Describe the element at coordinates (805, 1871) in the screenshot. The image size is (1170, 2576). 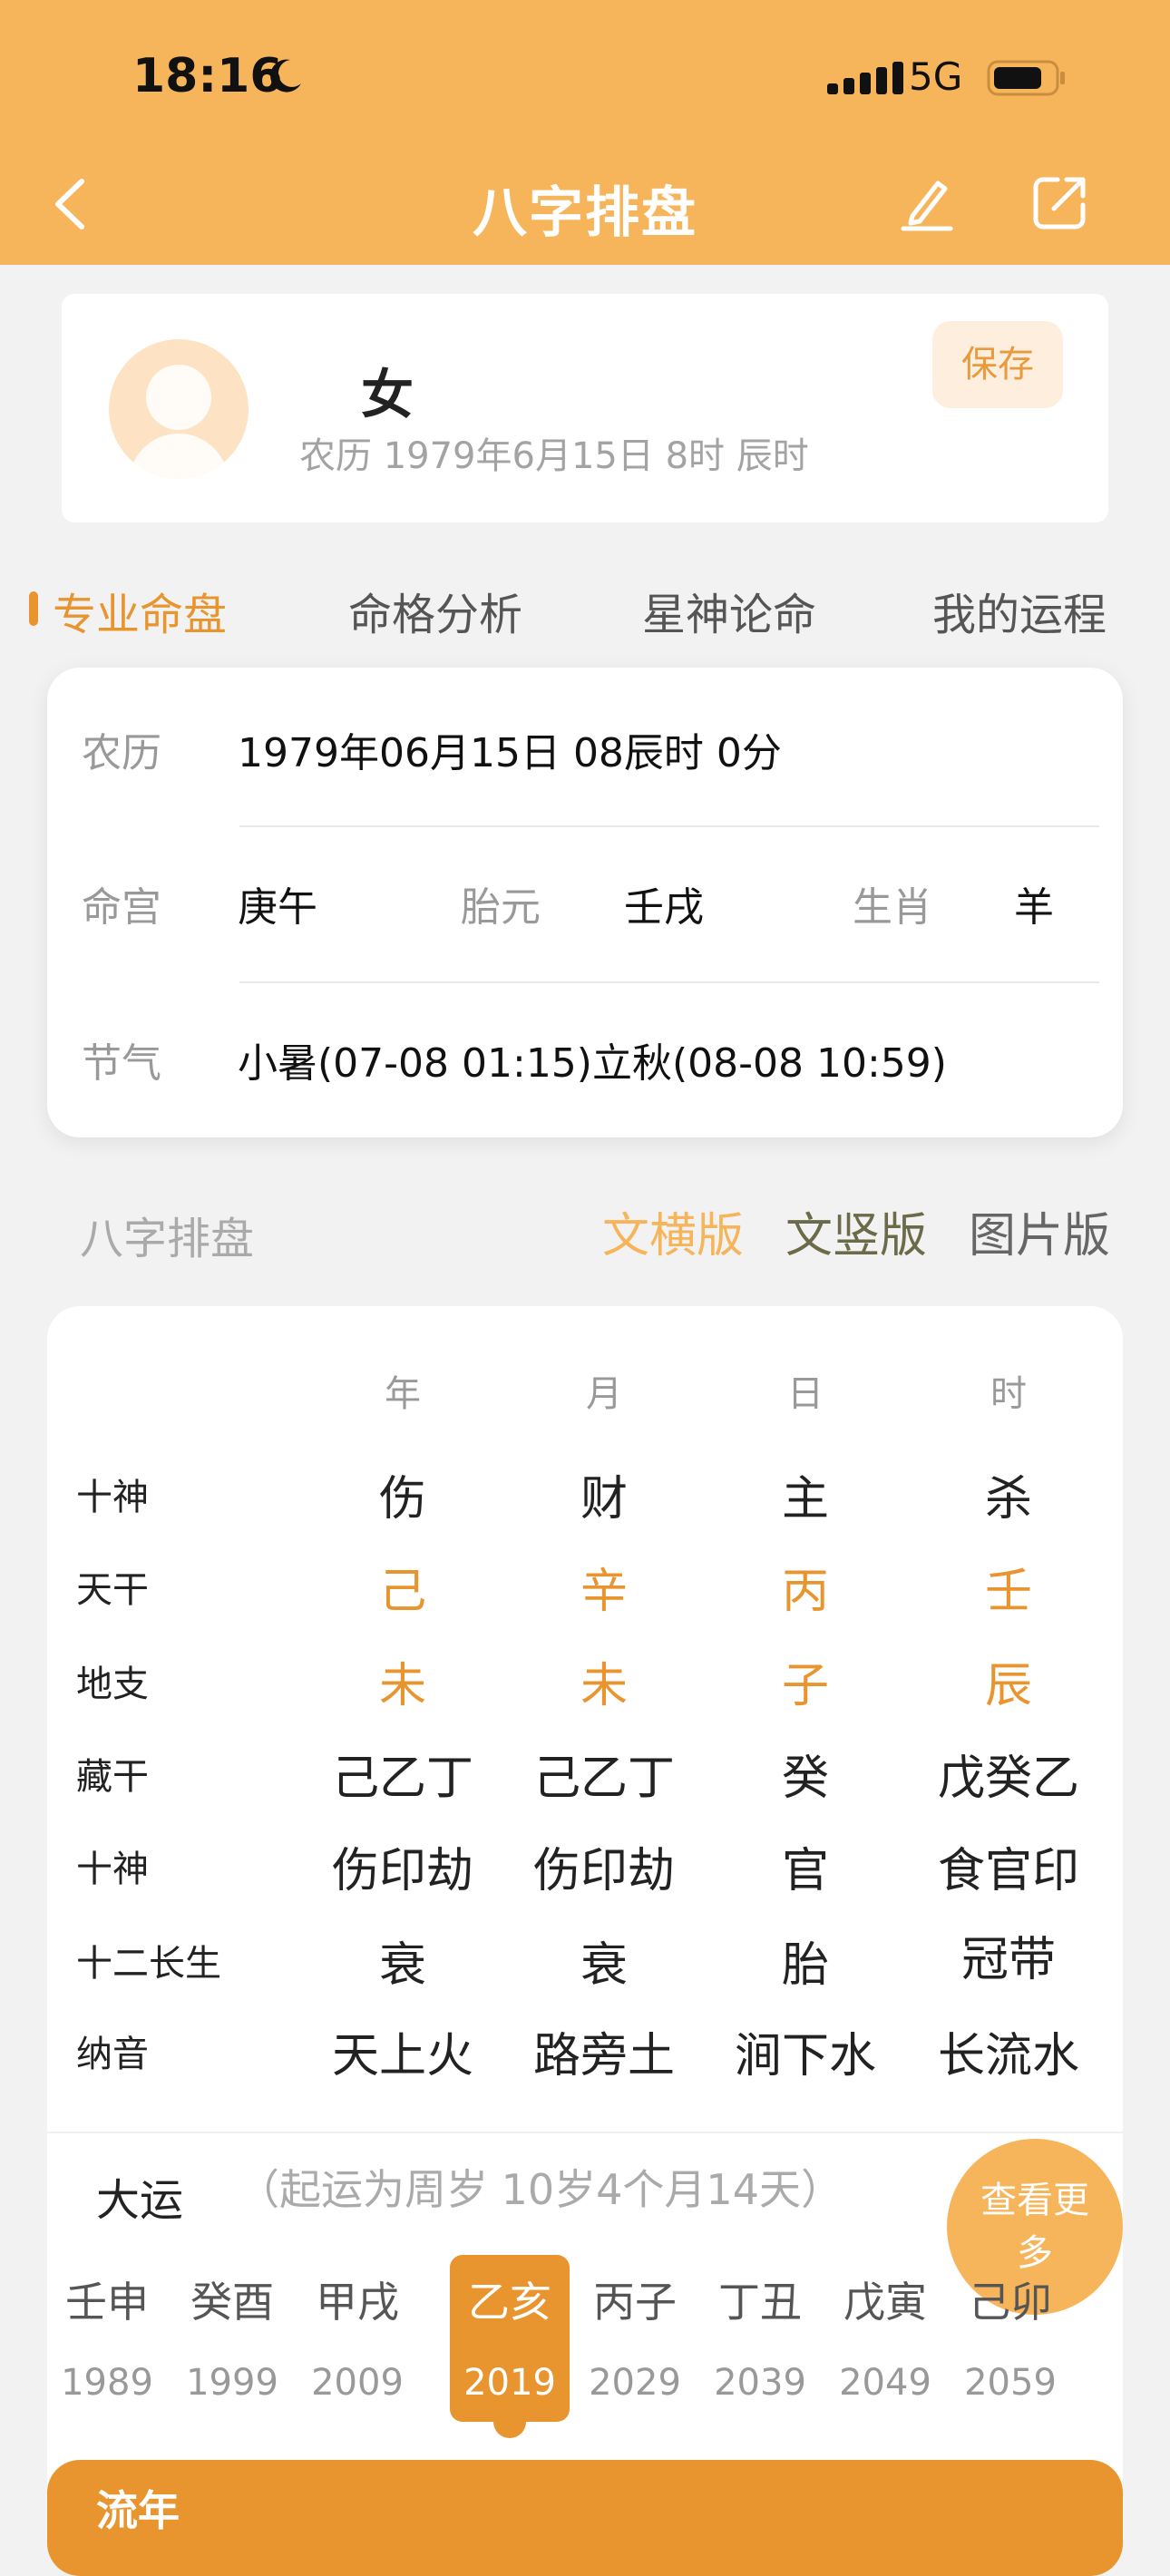
I see `cell-shishen2-day: 官` at that location.